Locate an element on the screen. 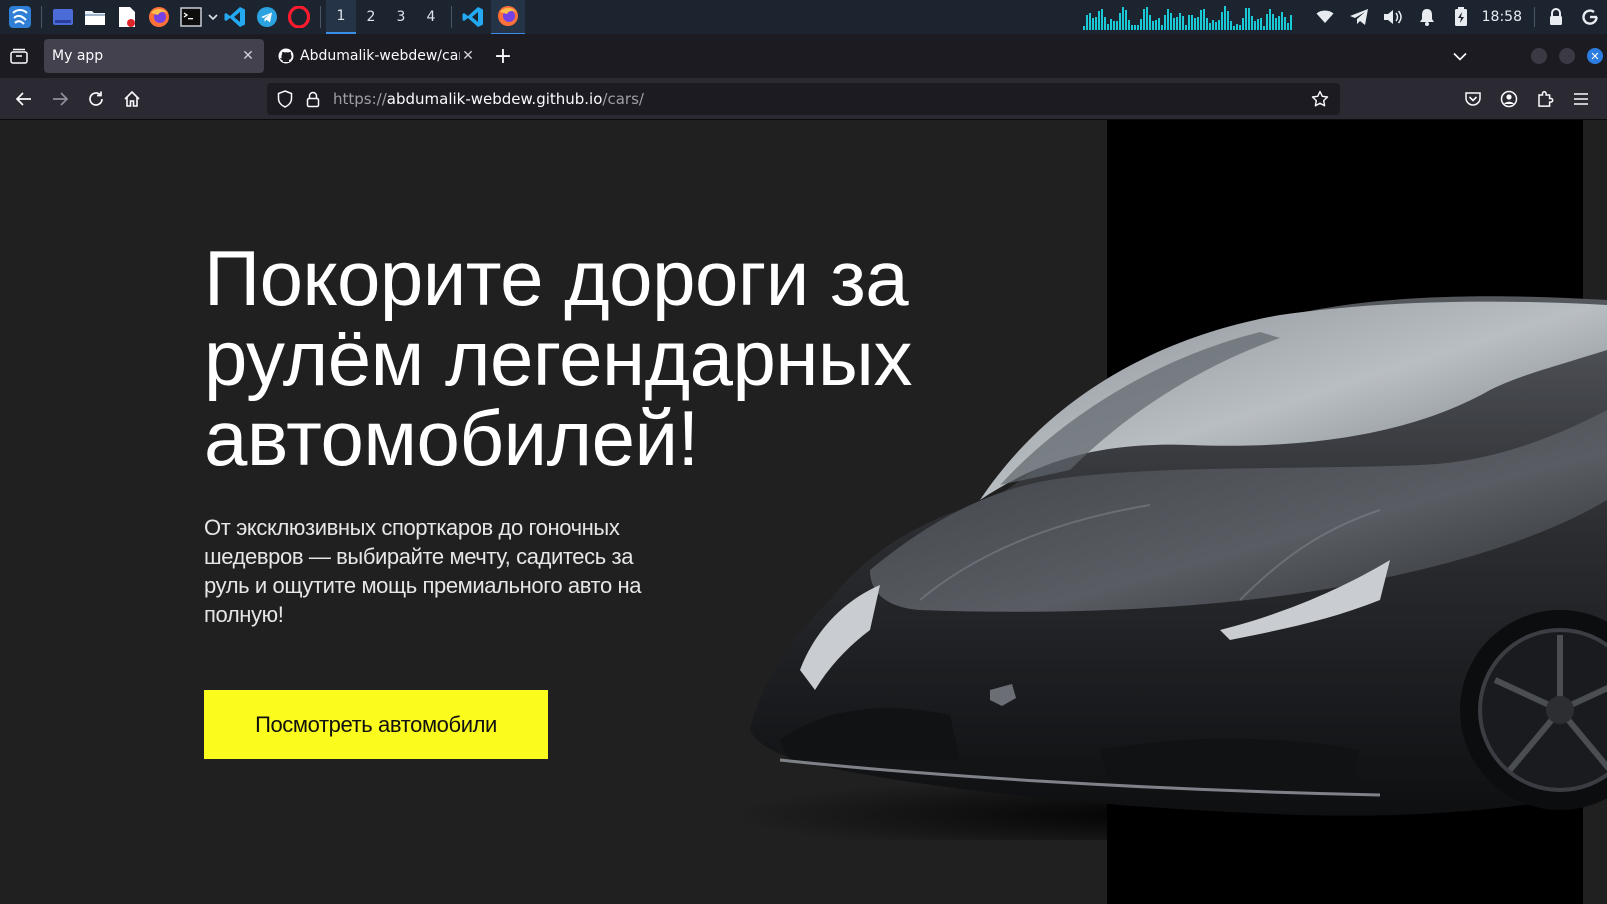 The image size is (1607, 904). browser-nav-bar: https://abdumalik-webdew.github.io/cars/ is located at coordinates (803, 99).